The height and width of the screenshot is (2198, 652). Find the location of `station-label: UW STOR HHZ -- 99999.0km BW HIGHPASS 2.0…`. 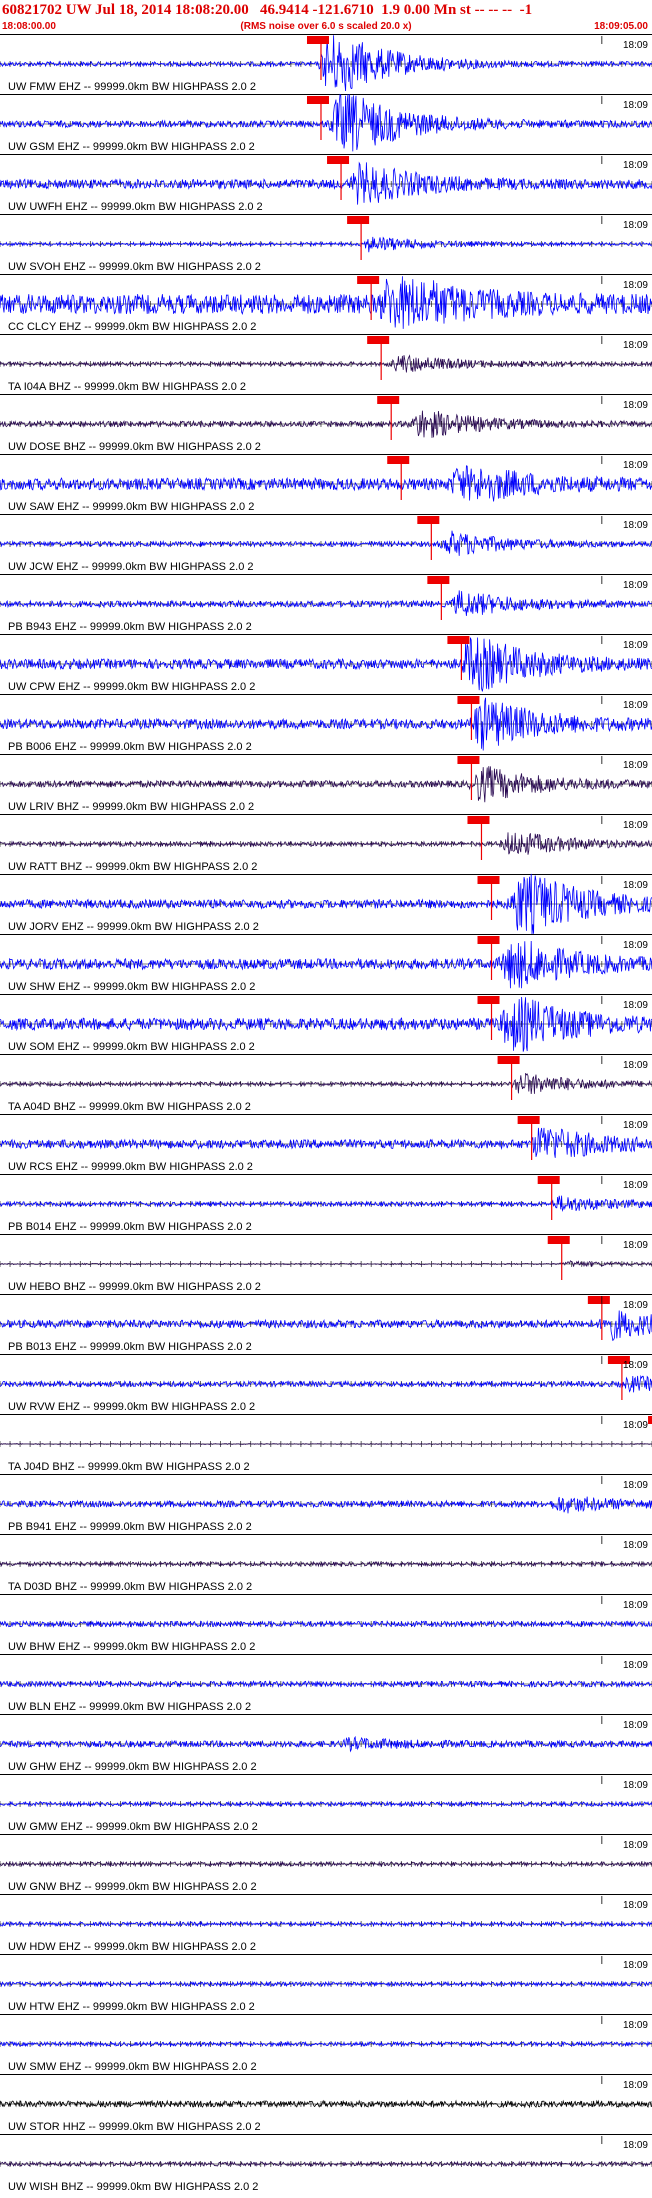

station-label: UW STOR HHZ -- 99999.0km BW HIGHPASS 2.0… is located at coordinates (134, 2127).